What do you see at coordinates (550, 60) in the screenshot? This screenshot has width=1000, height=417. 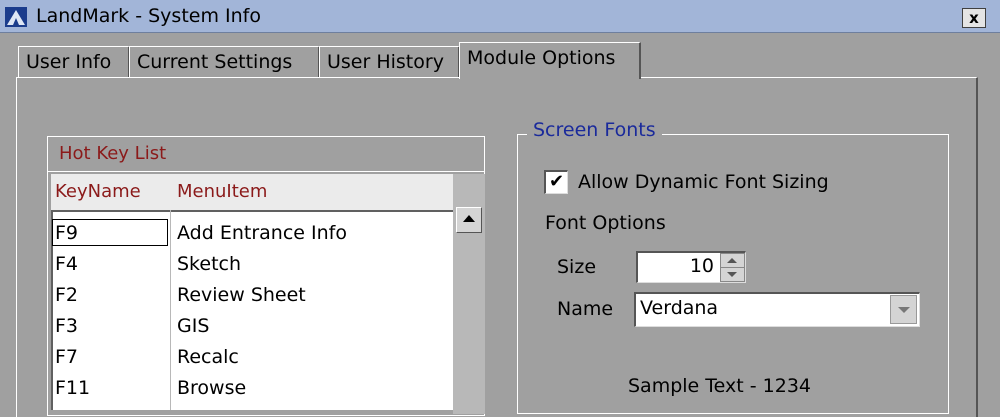 I see `tab-module-options: Module Options` at bounding box center [550, 60].